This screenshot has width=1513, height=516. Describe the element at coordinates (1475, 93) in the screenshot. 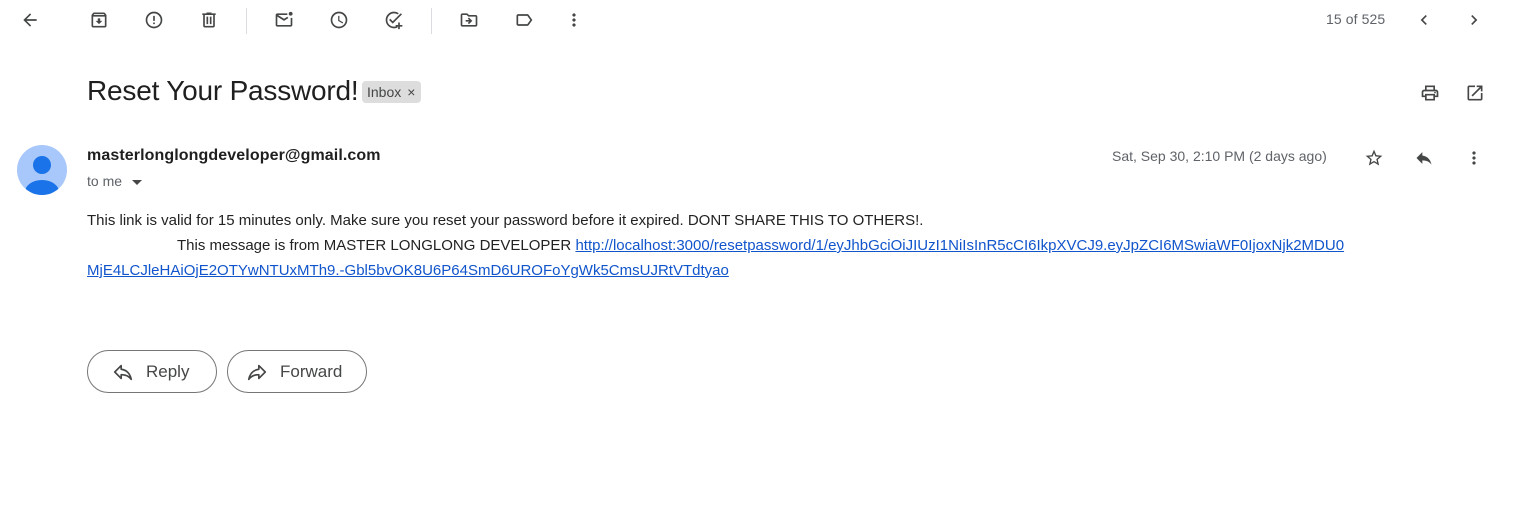

I see `open-in-new-window-icon` at that location.